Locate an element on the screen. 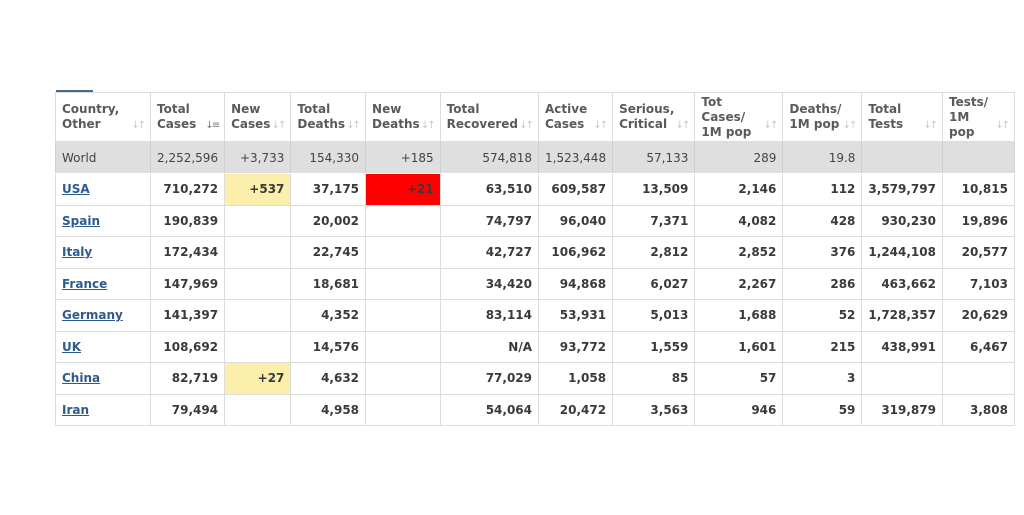  cell-tests-per-1m: 19,896 is located at coordinates (978, 220).